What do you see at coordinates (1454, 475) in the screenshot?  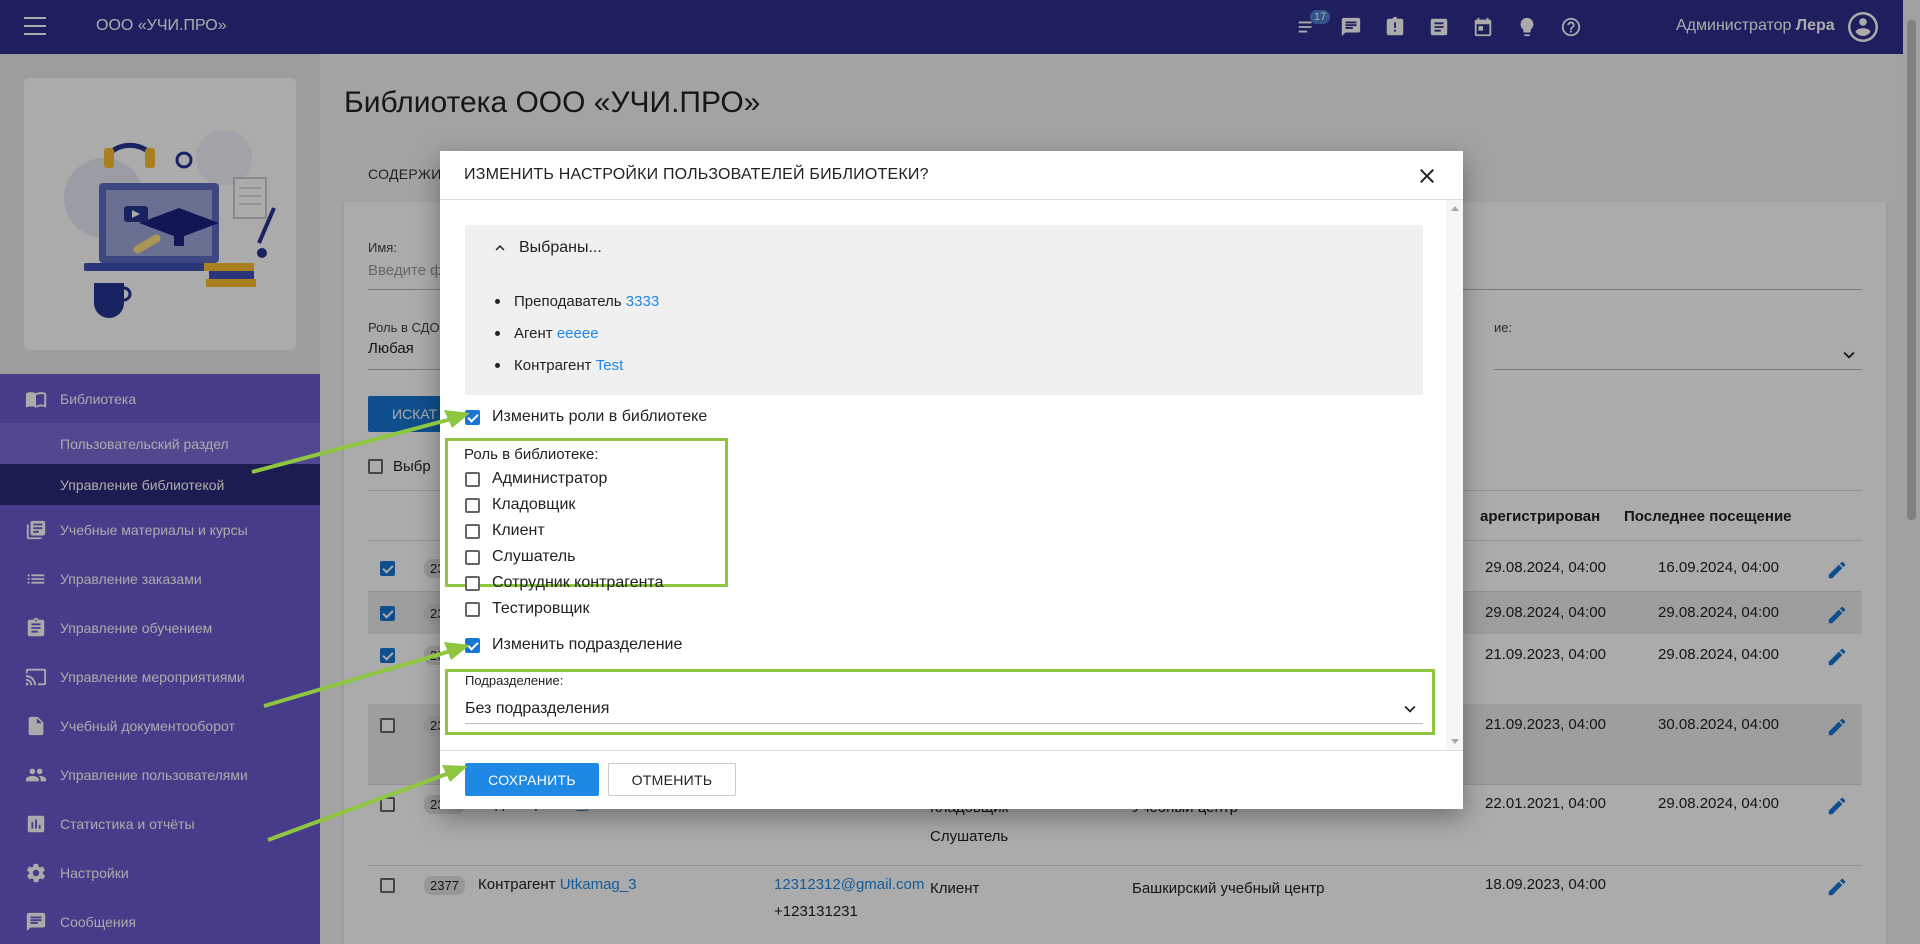 I see `modal-scrollbar` at bounding box center [1454, 475].